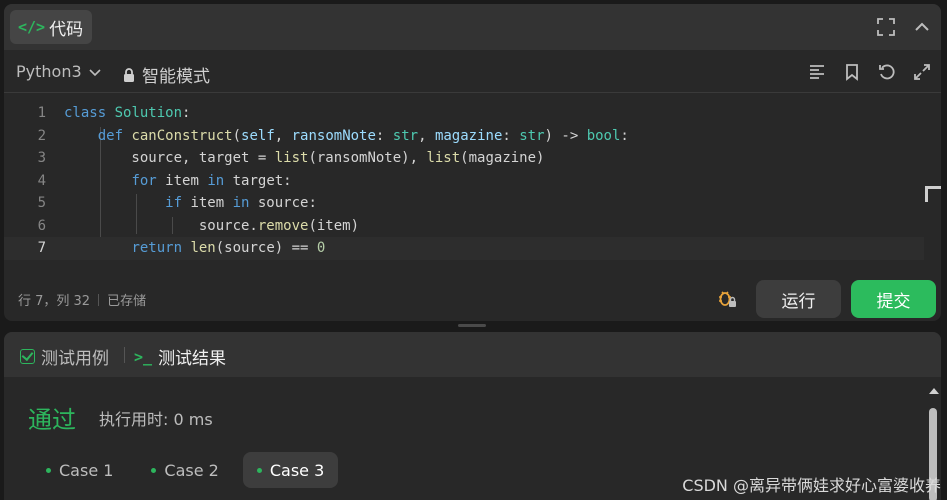 This screenshot has width=947, height=500. Describe the element at coordinates (191, 470) in the screenshot. I see `case-label: Case 2` at that location.